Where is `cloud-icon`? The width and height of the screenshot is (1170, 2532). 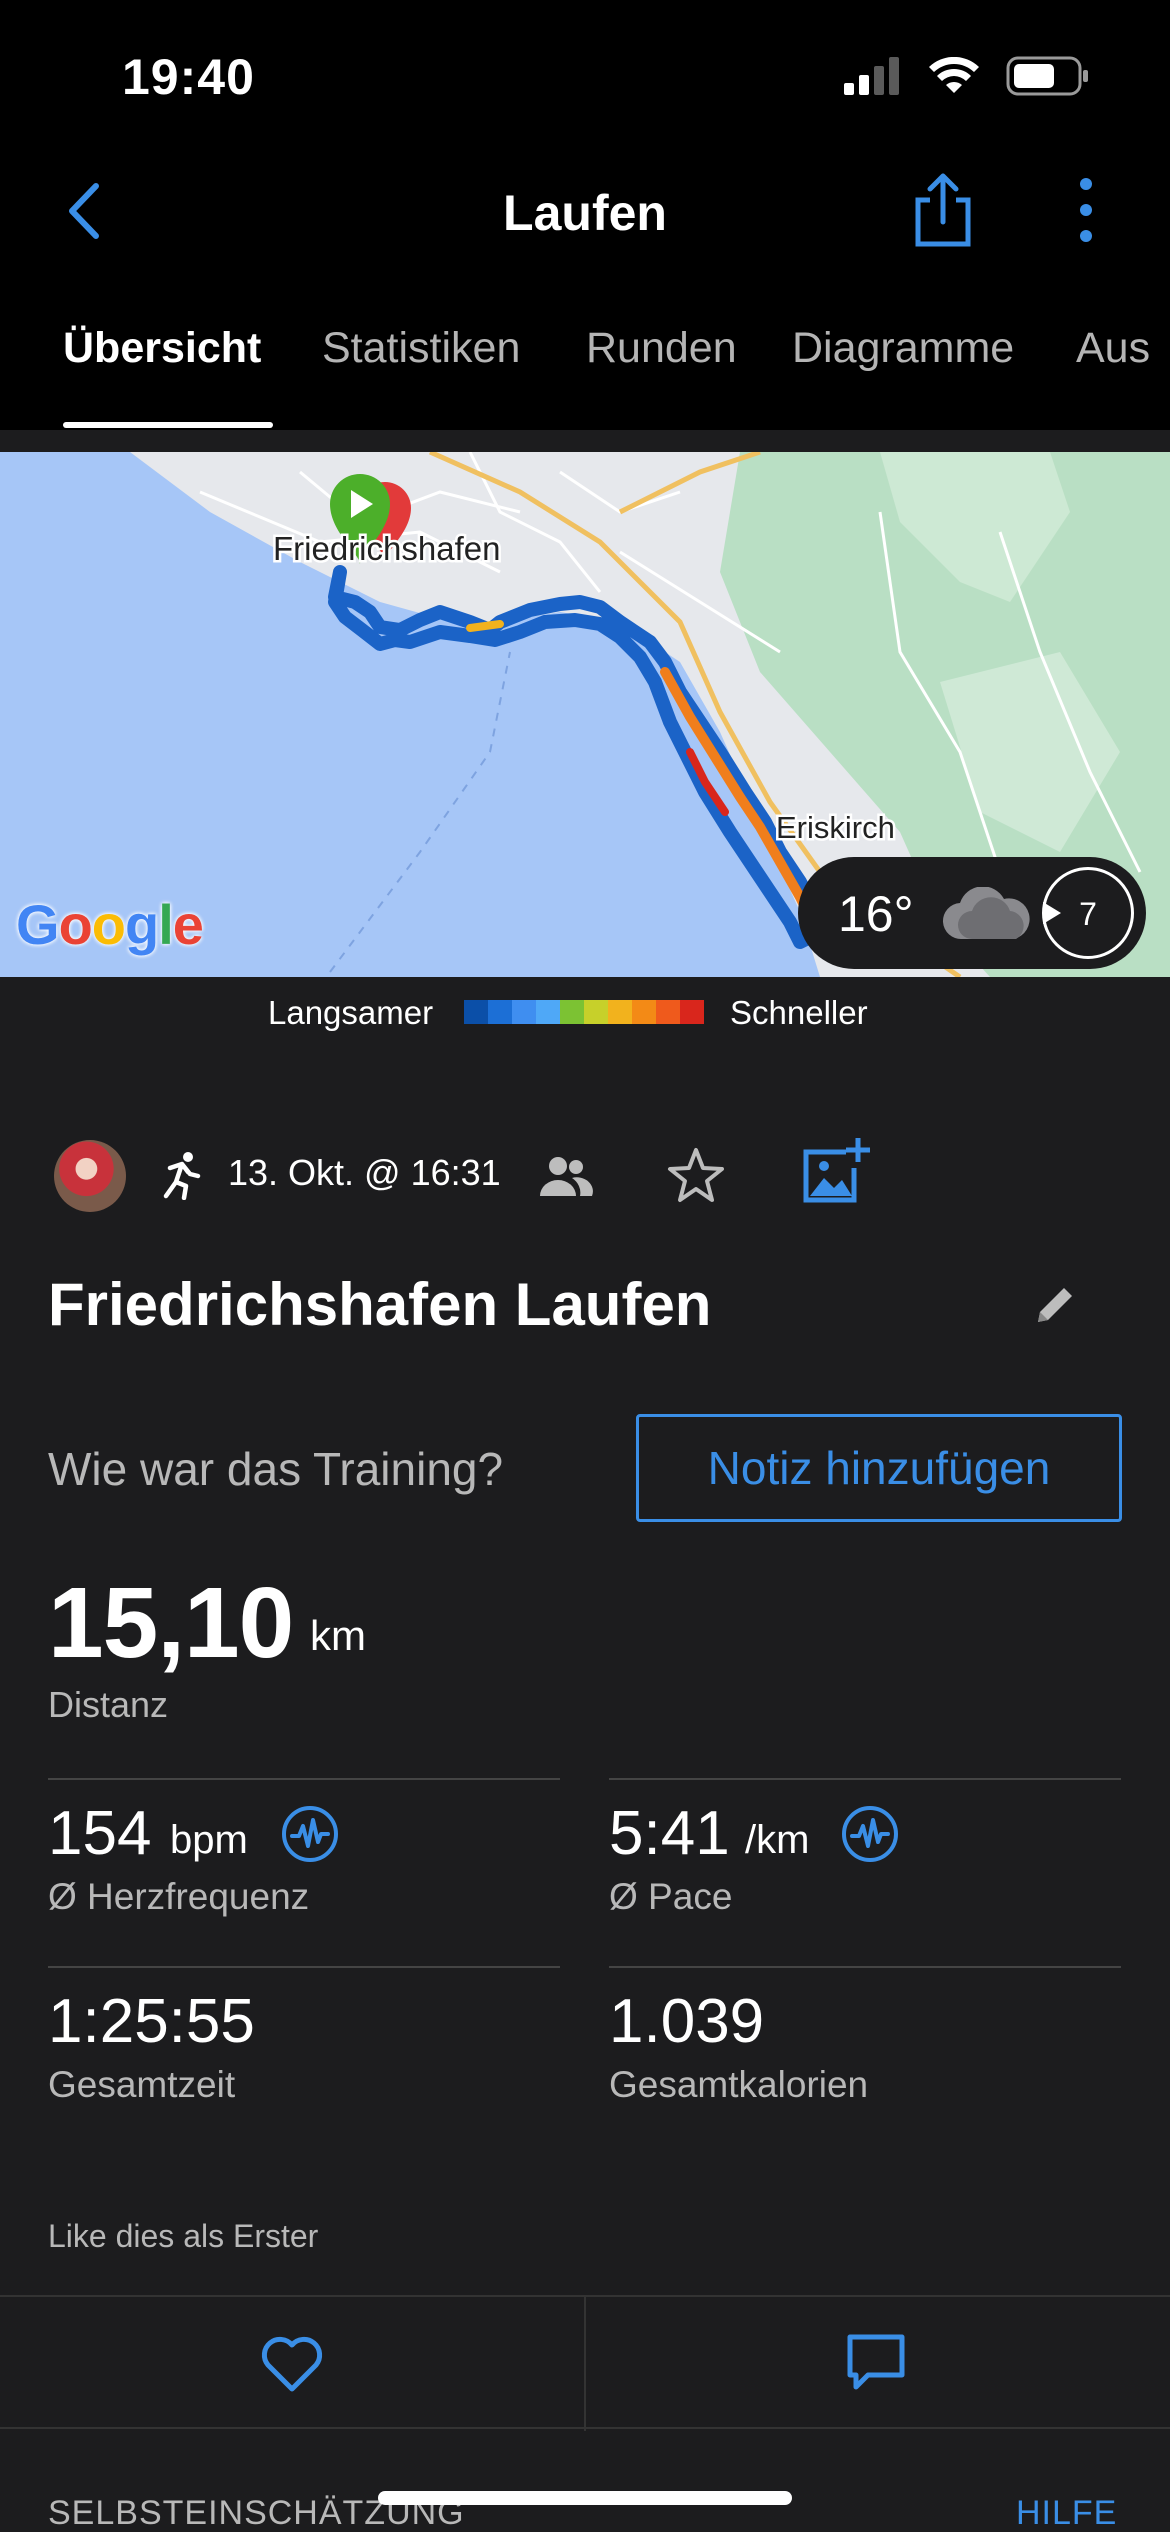
cloud-icon is located at coordinates (986, 913).